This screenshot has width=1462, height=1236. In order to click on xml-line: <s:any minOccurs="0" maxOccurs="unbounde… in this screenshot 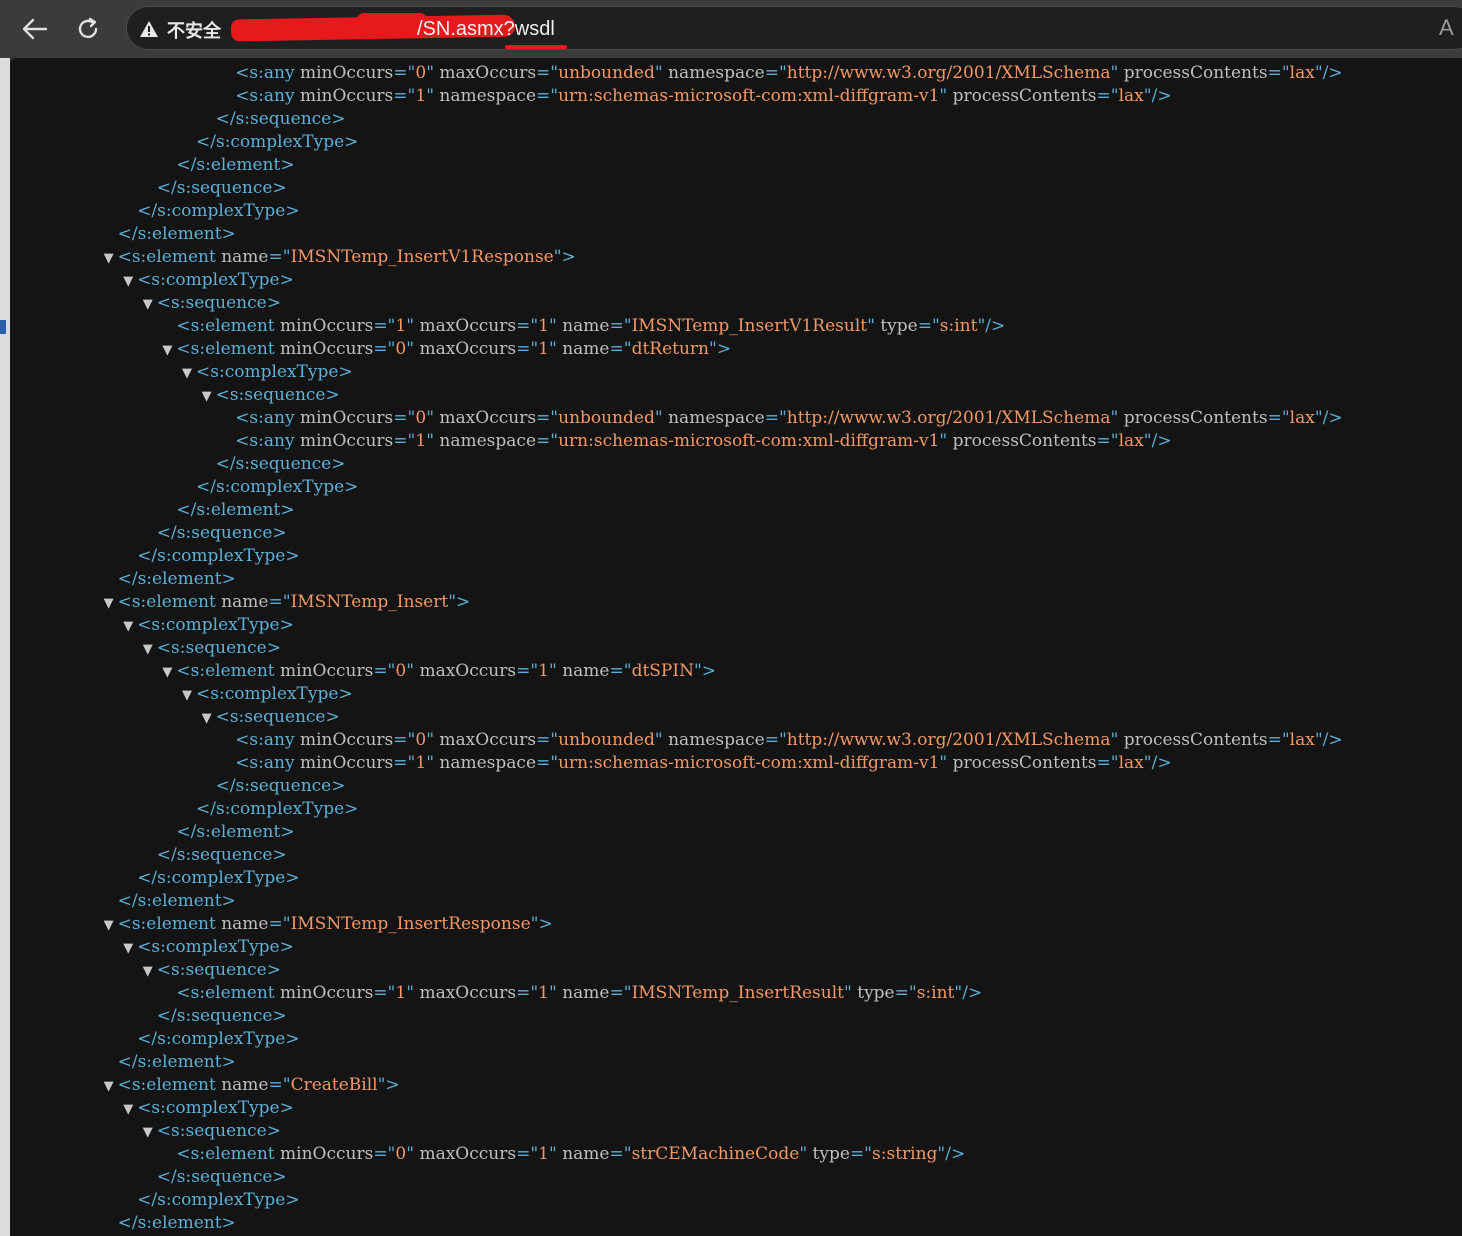, I will do `click(779, 418)`.